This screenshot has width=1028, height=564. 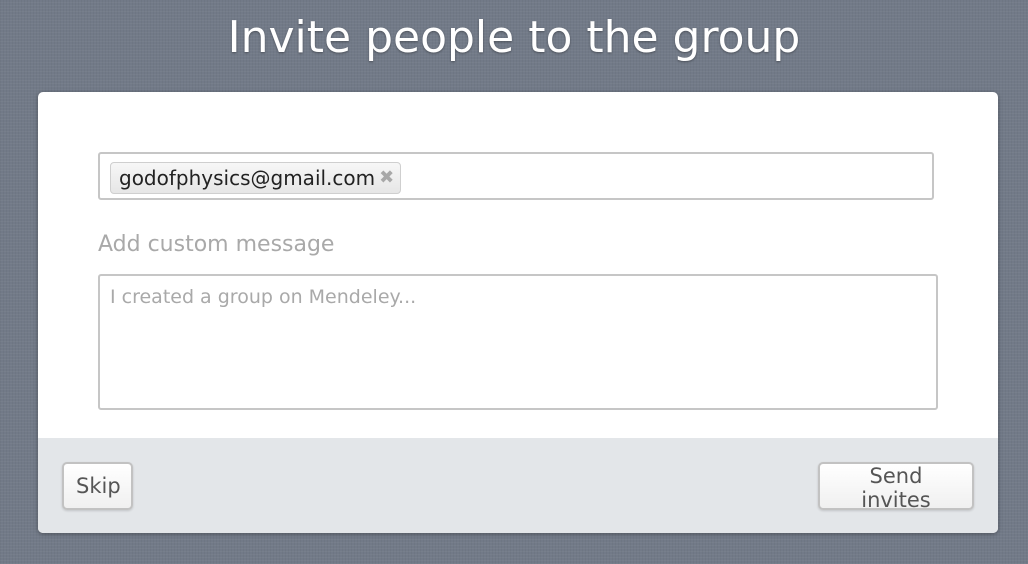 I want to click on recipient-token: godofphysics@gmail.com ✖, so click(x=256, y=178).